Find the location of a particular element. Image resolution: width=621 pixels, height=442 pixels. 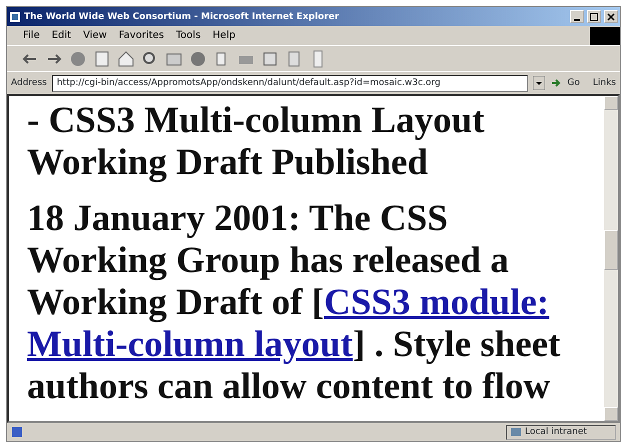

vertical-scrollbar is located at coordinates (611, 258).